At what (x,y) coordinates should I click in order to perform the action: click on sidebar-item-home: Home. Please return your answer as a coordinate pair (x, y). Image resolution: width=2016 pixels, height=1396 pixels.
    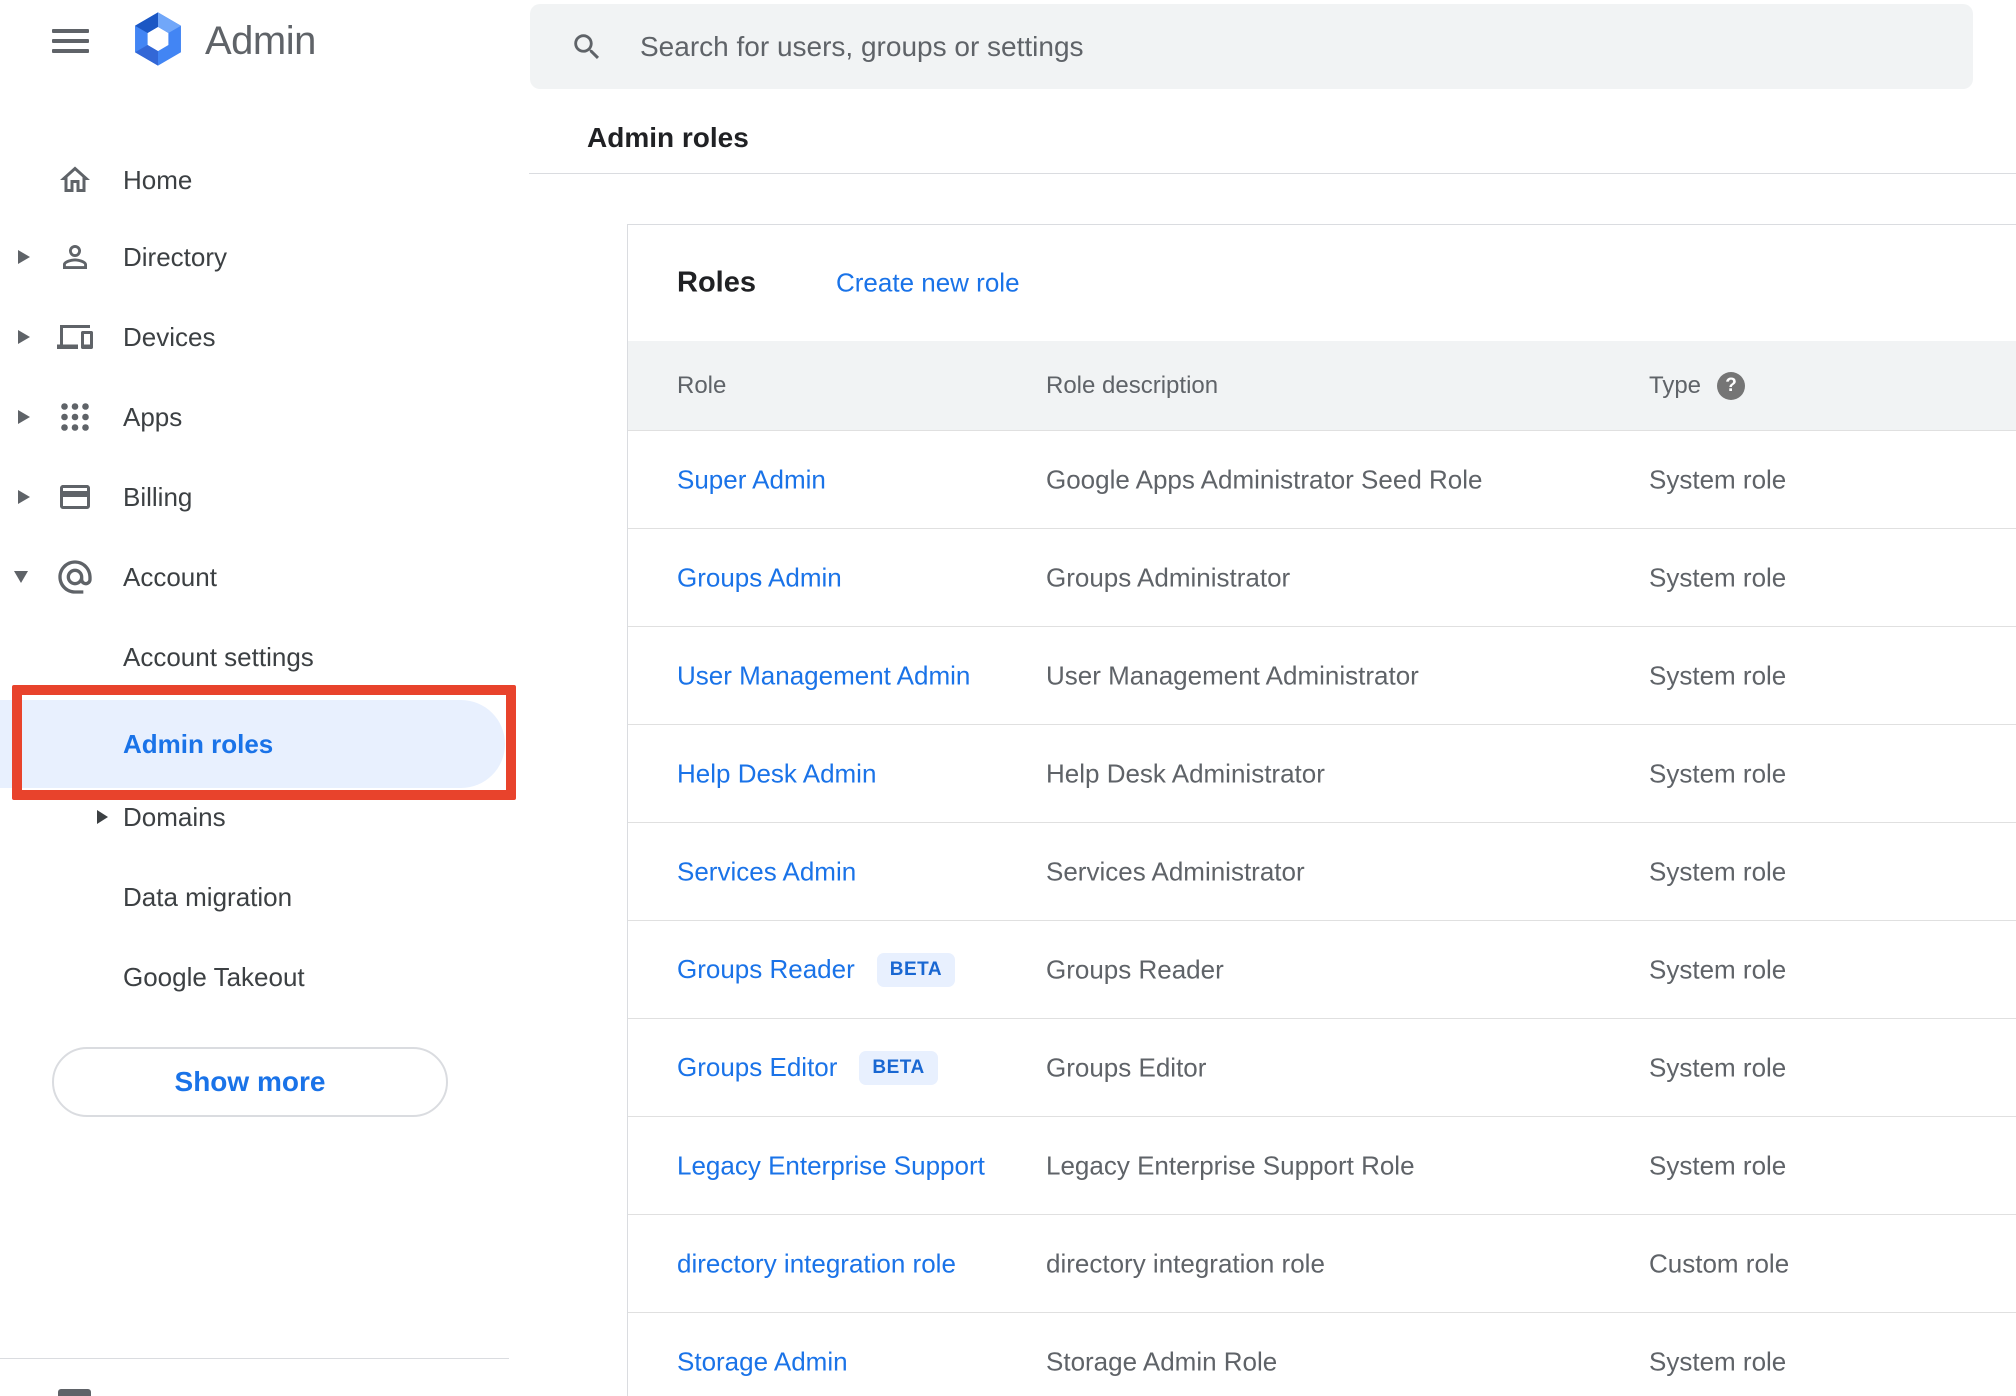
    Looking at the image, I should click on (257, 180).